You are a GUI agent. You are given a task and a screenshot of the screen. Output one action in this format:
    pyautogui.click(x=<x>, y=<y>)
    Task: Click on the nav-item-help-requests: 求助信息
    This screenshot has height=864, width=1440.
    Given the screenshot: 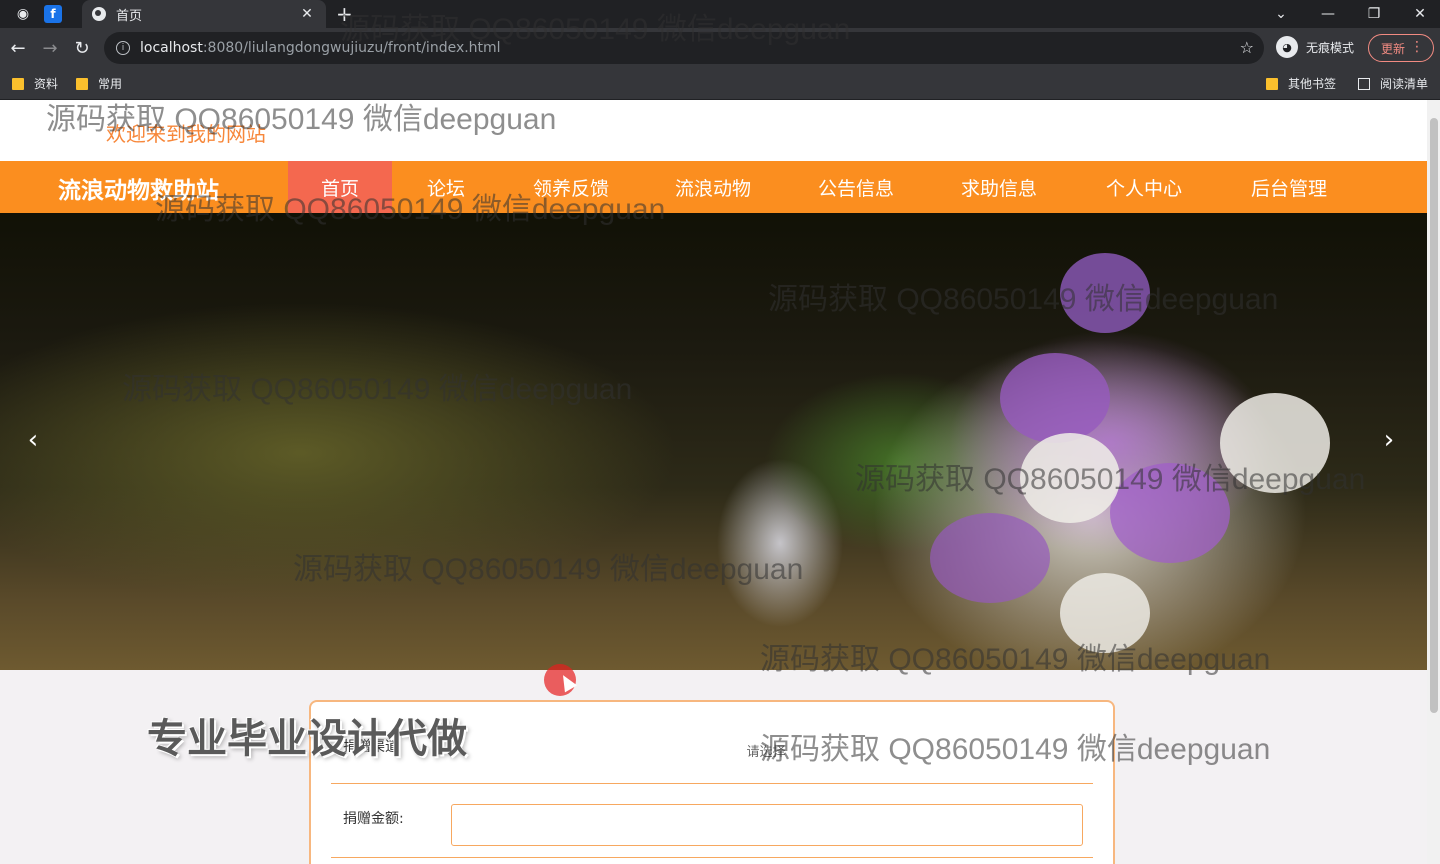 What is the action you would take?
    pyautogui.click(x=999, y=187)
    